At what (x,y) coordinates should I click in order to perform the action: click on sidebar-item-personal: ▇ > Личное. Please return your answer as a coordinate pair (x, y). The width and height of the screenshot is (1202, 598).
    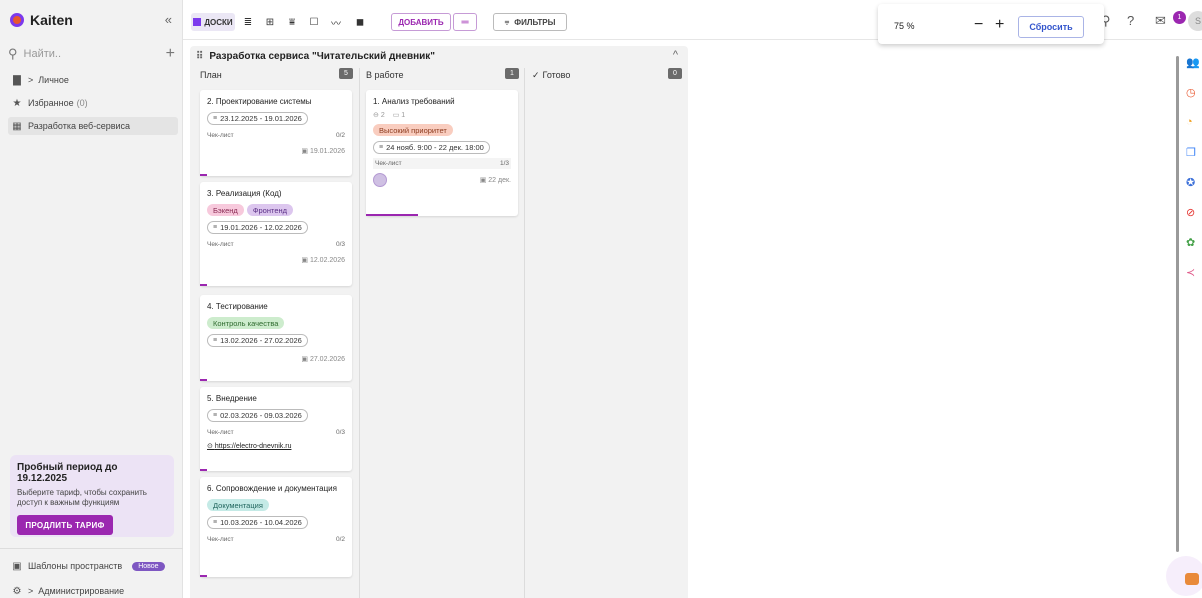
    Looking at the image, I should click on (40, 80).